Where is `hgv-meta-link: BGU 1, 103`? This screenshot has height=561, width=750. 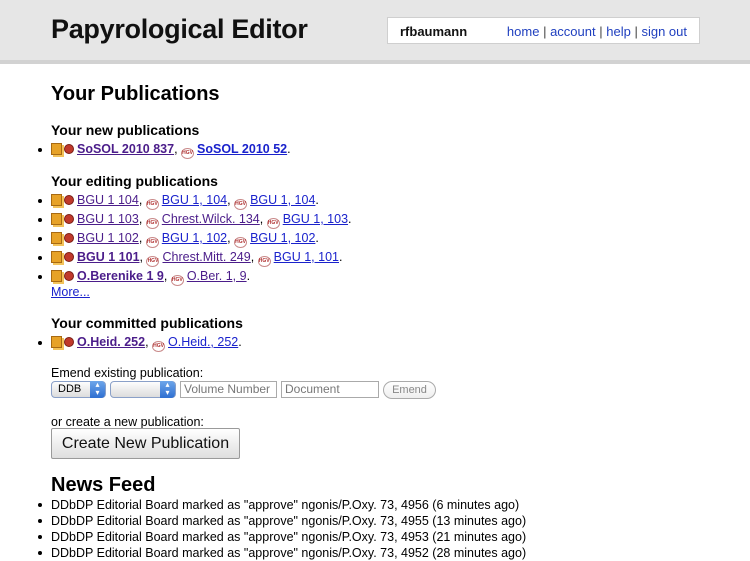
hgv-meta-link: BGU 1, 103 is located at coordinates (315, 219).